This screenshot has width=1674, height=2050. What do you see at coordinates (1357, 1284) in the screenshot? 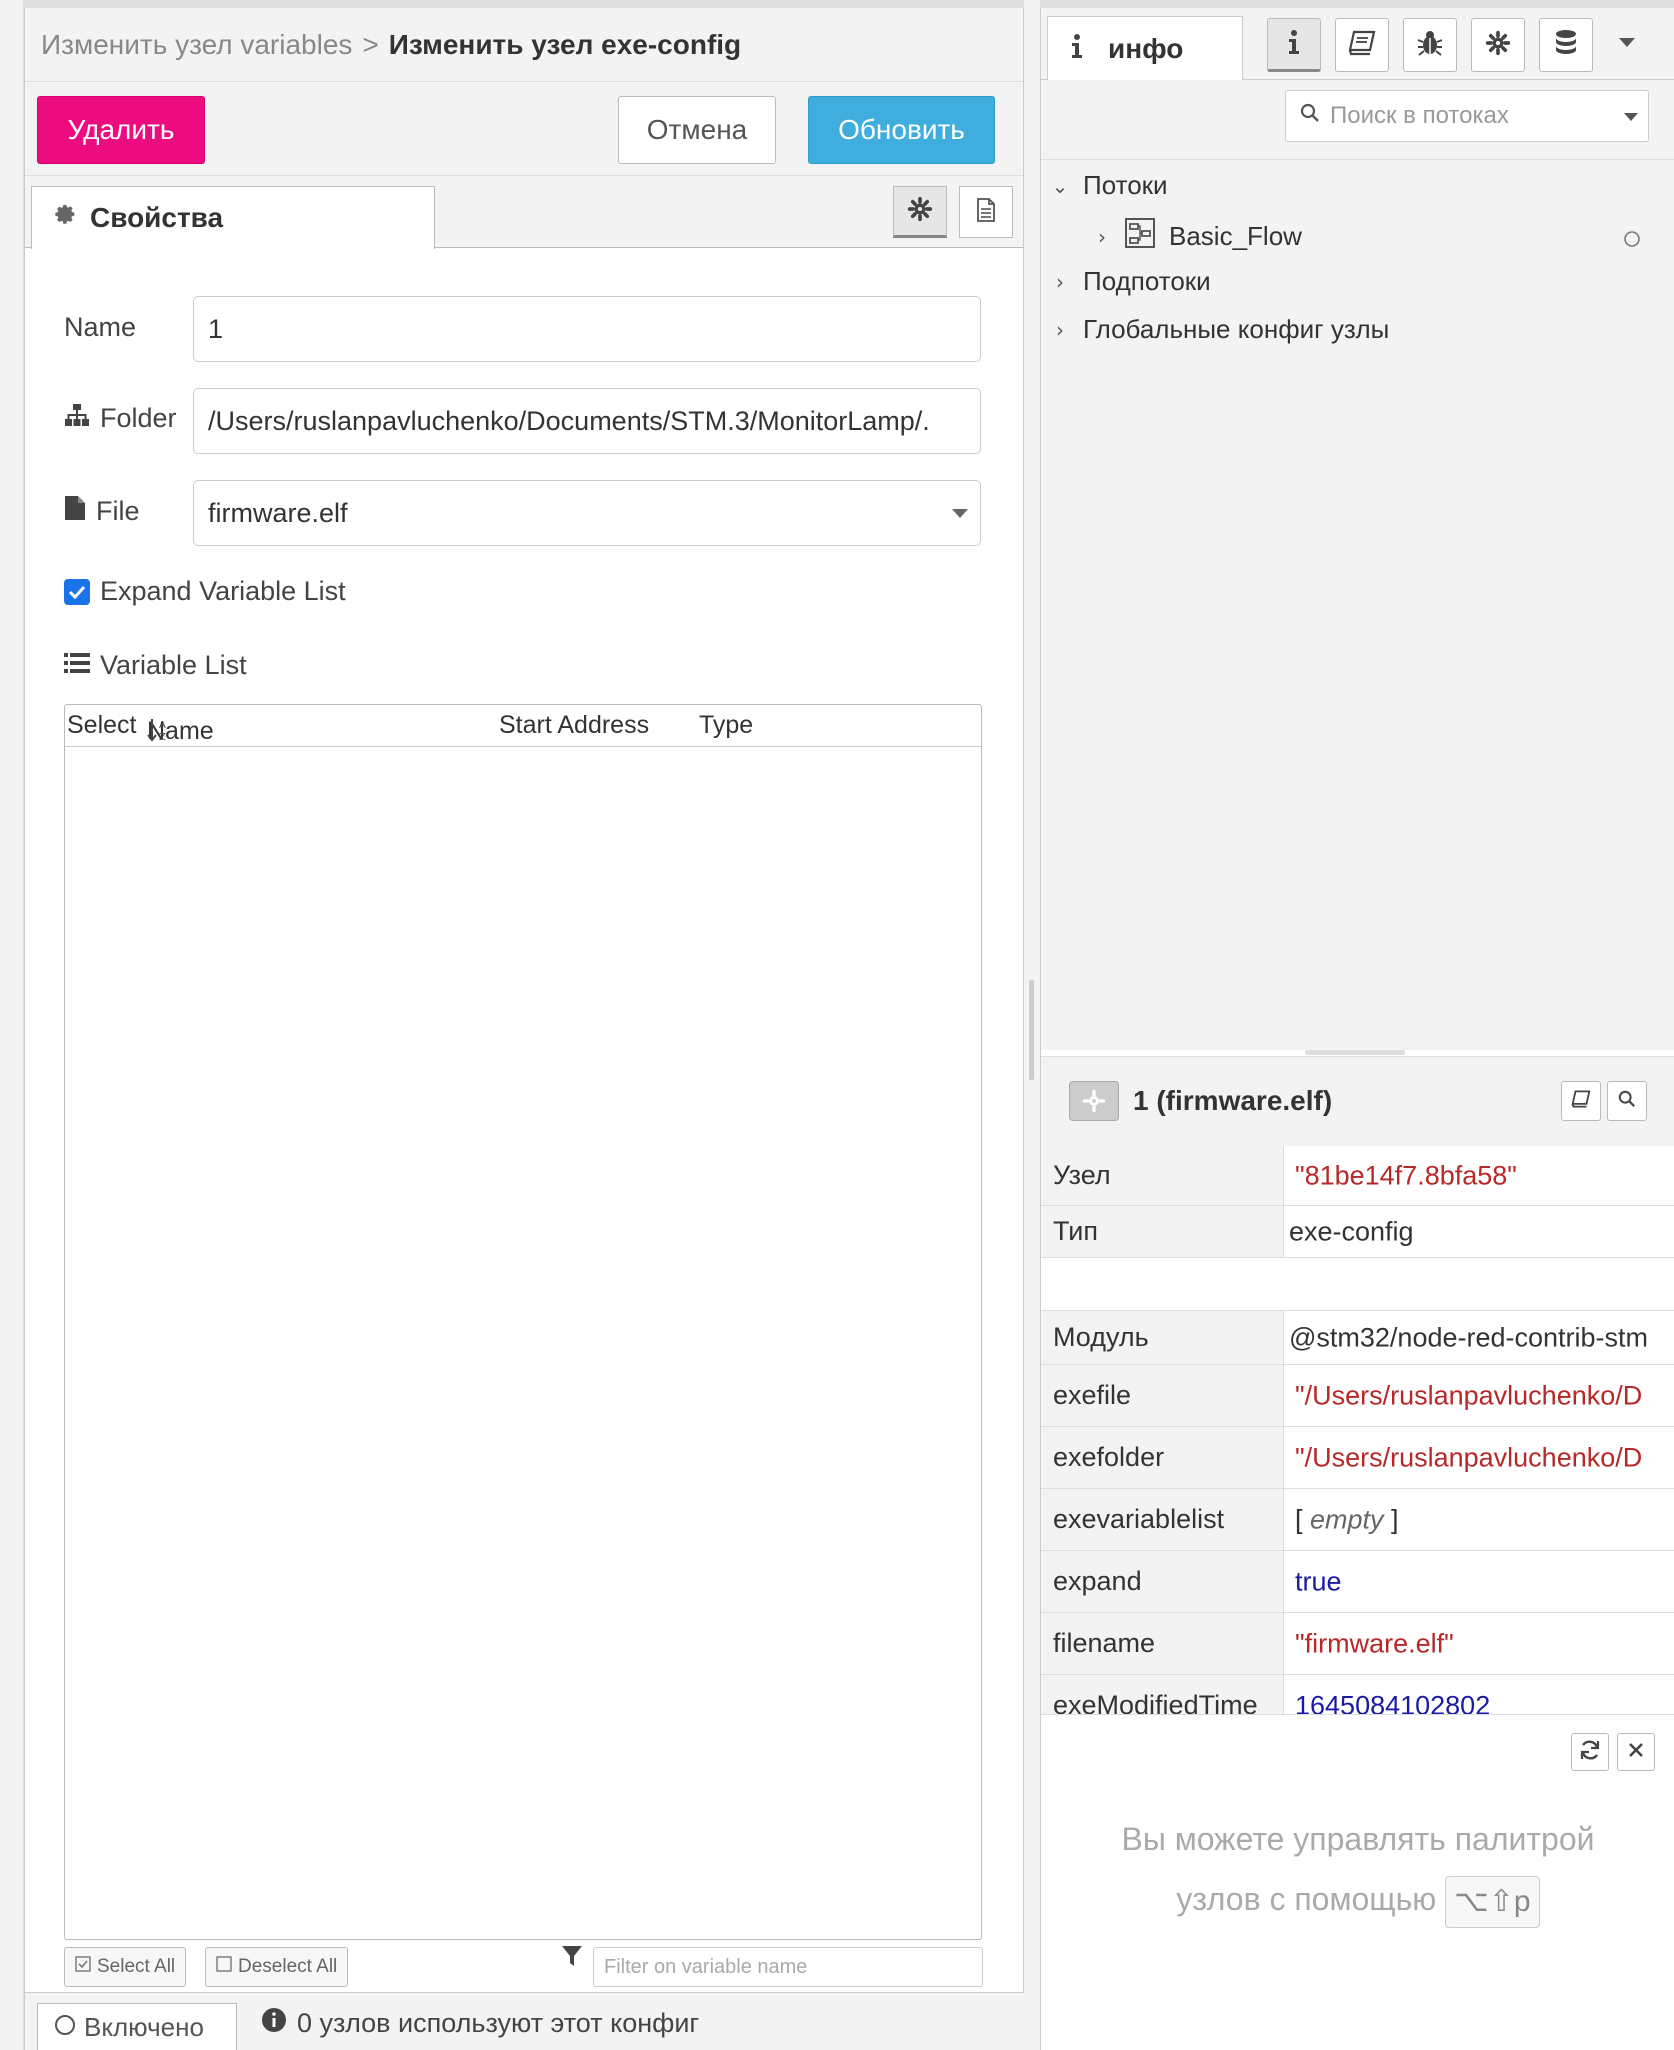
I see `prop-spacer` at bounding box center [1357, 1284].